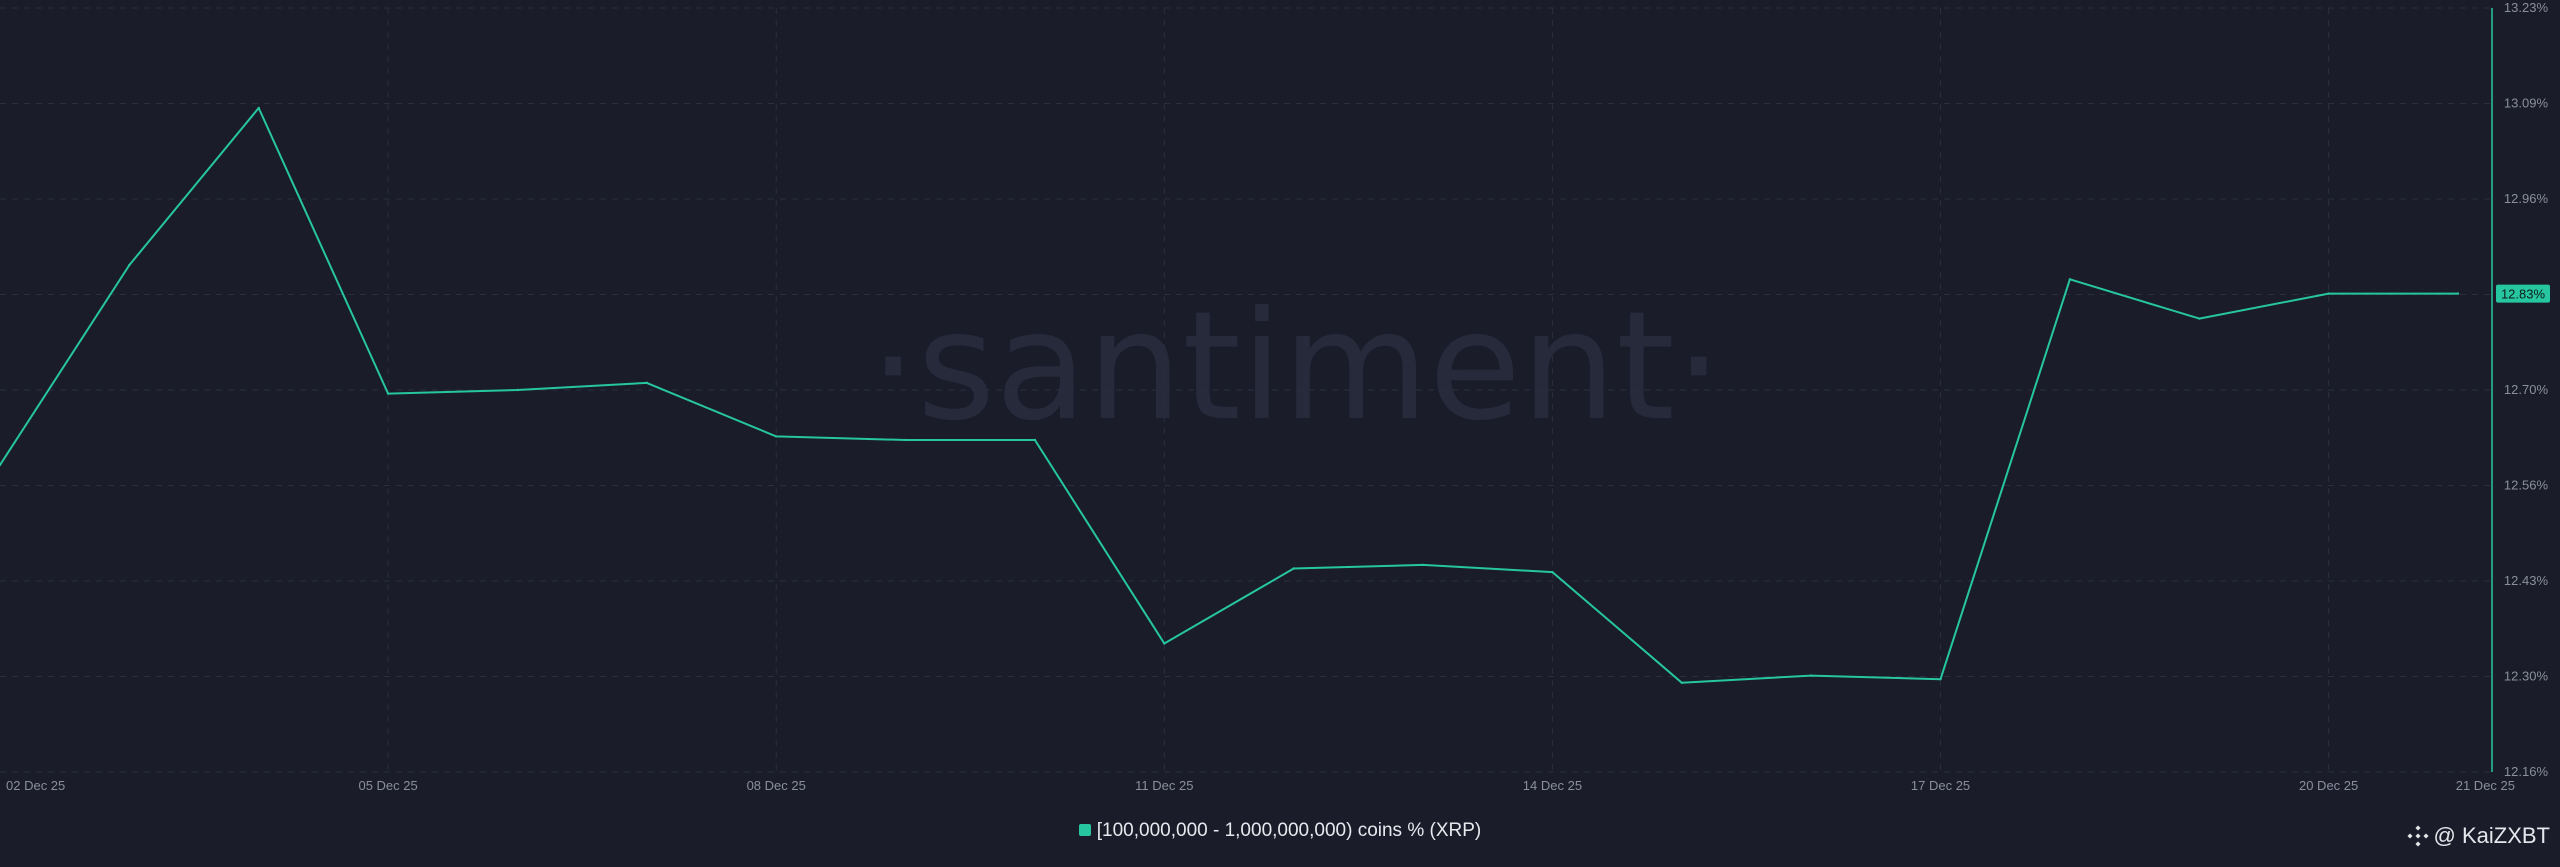  I want to click on last-value-label: 12.83%, so click(2523, 294).